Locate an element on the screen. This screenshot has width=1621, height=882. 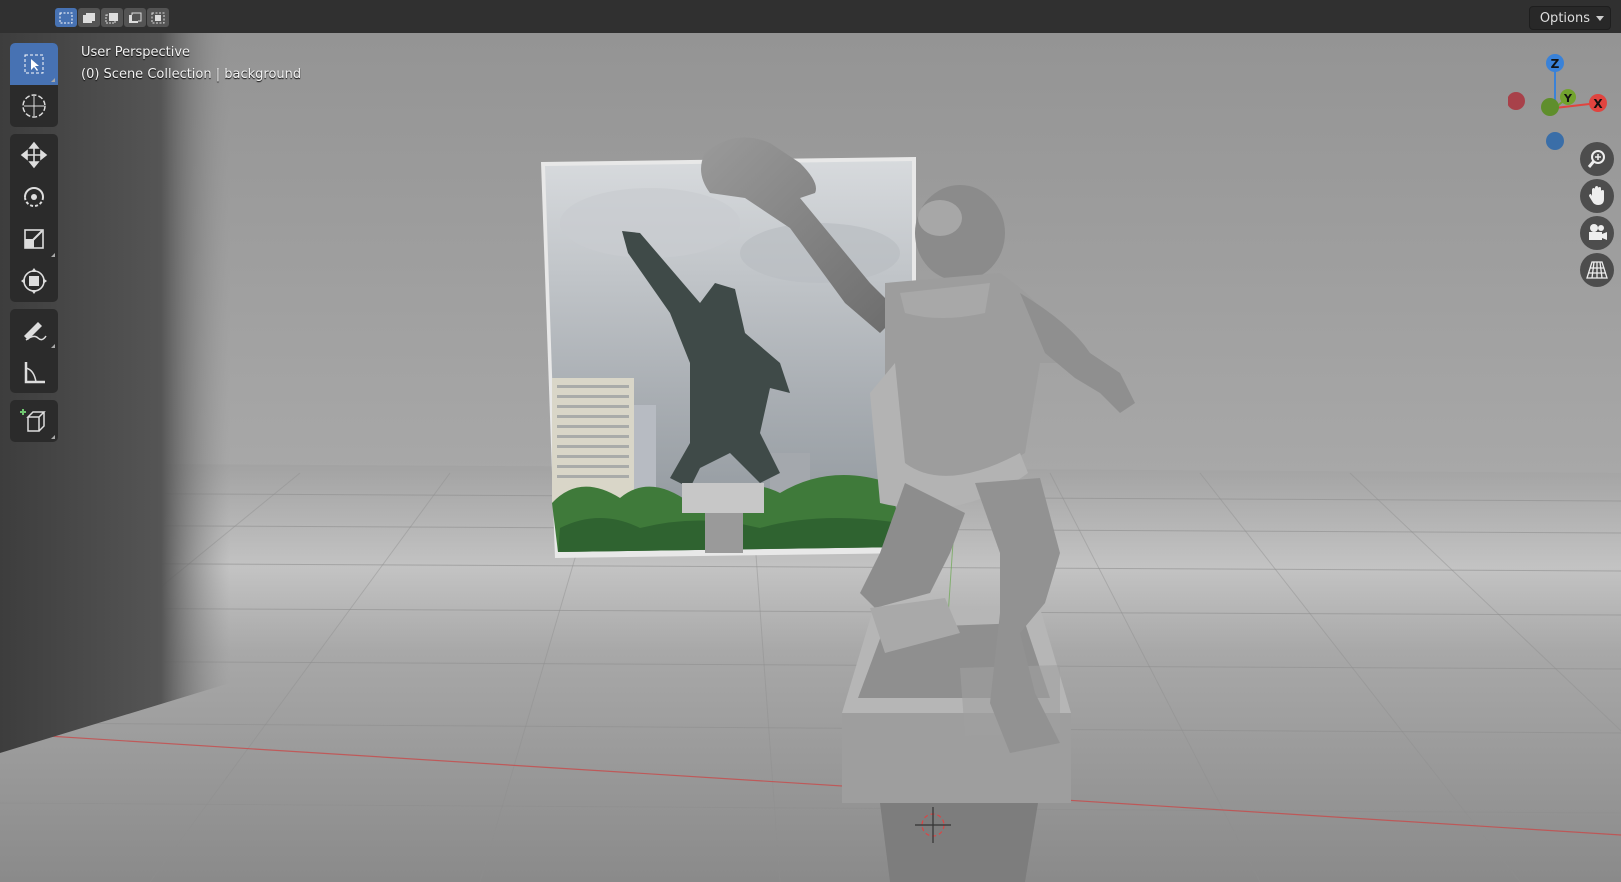
neg-z-axis-dot is located at coordinates (1555, 141).